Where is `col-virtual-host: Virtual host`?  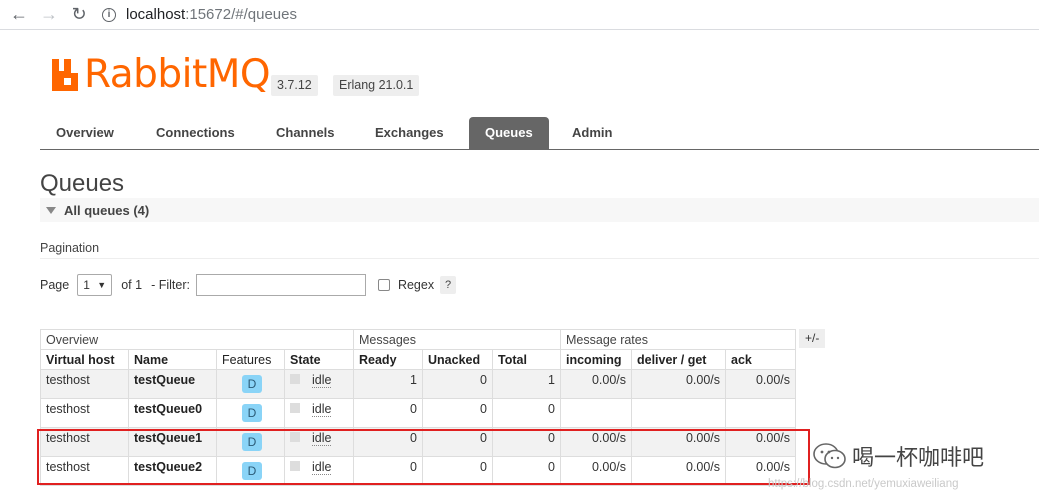
col-virtual-host: Virtual host is located at coordinates (84, 359).